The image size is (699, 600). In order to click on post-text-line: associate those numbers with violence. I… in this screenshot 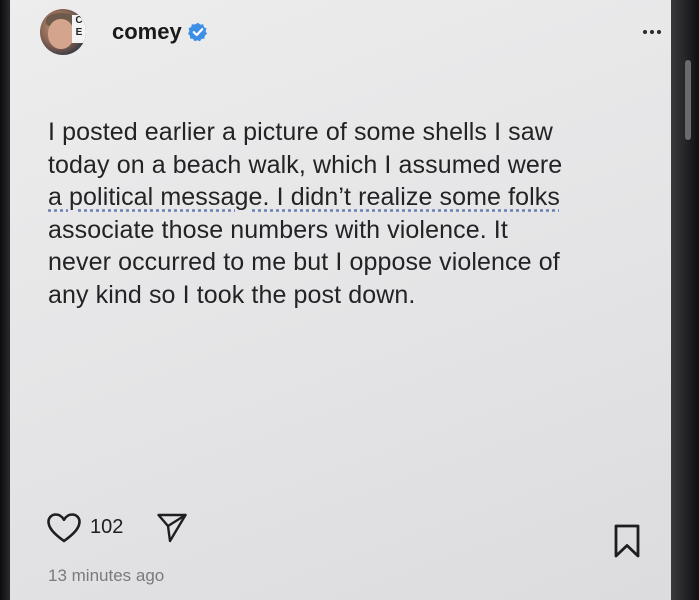, I will do `click(278, 229)`.